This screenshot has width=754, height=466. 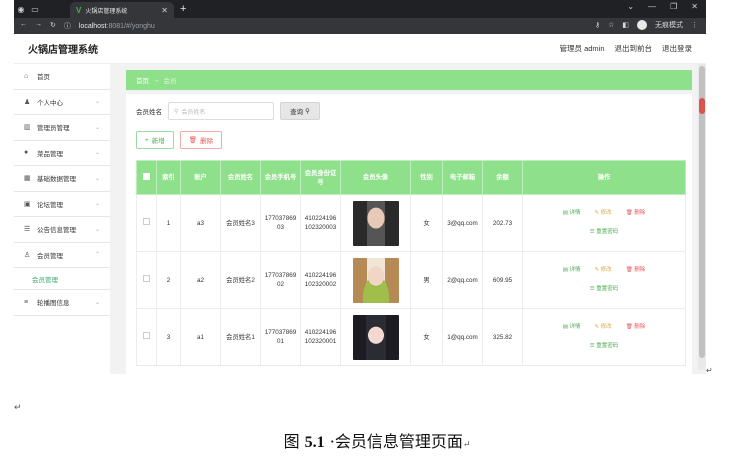 I want to click on plus-icon: +, so click(x=147, y=140).